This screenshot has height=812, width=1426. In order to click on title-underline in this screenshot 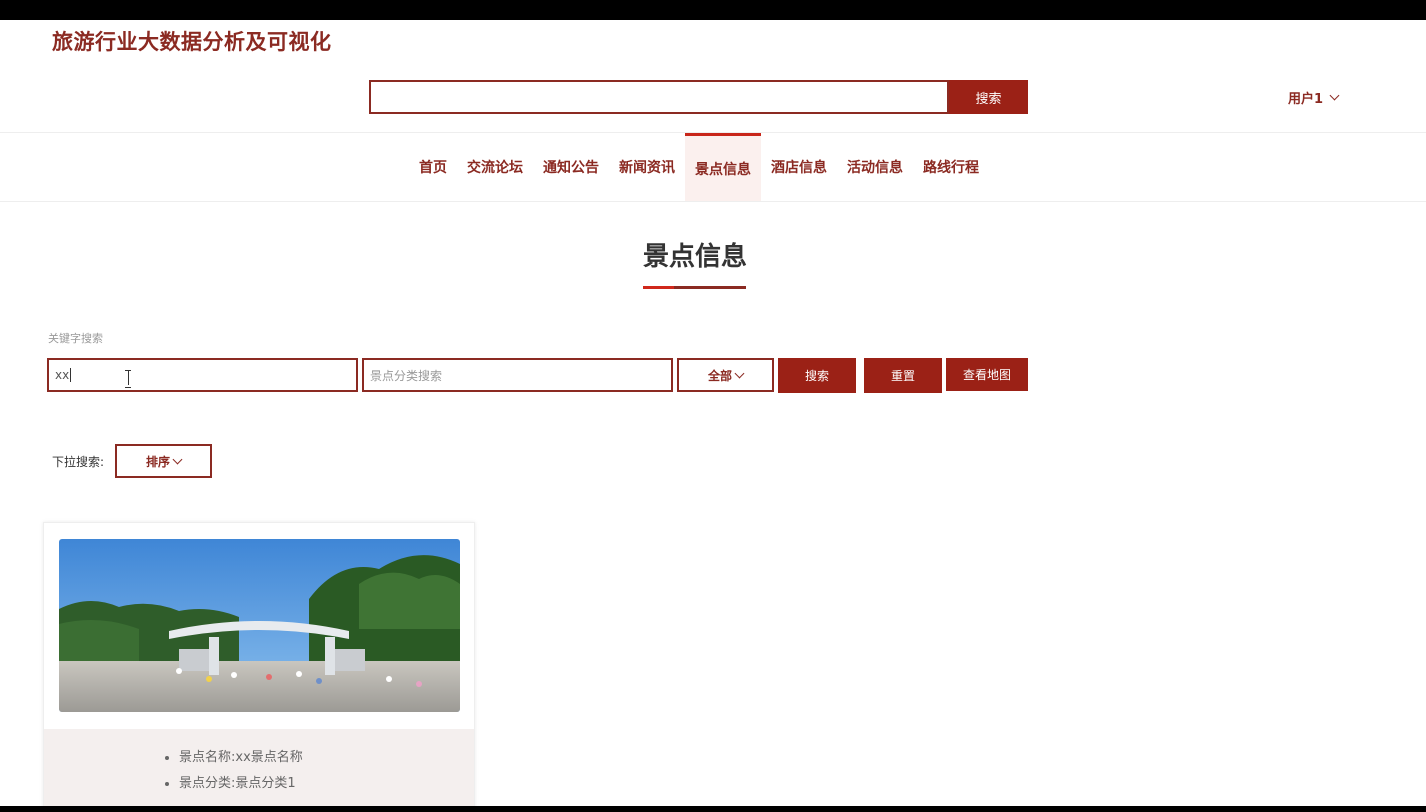, I will do `click(694, 287)`.